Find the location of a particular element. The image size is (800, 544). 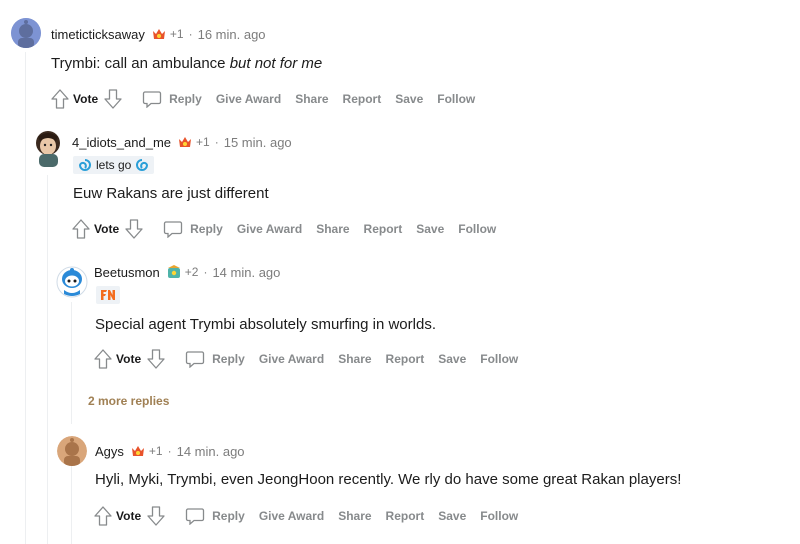

user-flair: lets go is located at coordinates (114, 165).